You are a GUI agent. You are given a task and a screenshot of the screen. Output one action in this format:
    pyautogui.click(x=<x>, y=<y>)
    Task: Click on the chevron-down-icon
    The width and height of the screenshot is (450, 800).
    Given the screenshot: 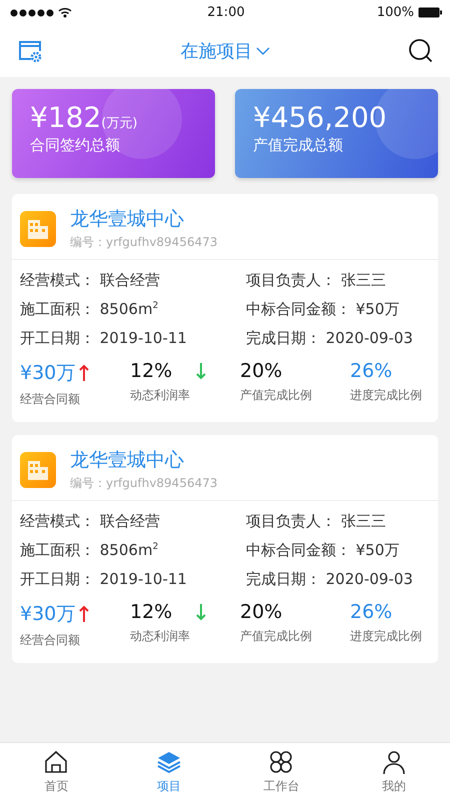 What is the action you would take?
    pyautogui.click(x=263, y=51)
    